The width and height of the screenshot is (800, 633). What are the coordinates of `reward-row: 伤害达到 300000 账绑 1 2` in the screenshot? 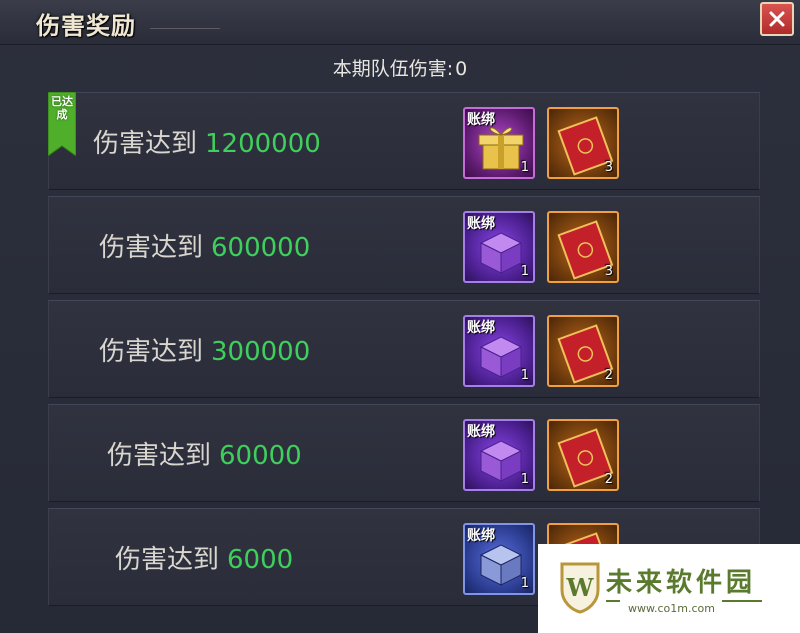 It's located at (404, 349).